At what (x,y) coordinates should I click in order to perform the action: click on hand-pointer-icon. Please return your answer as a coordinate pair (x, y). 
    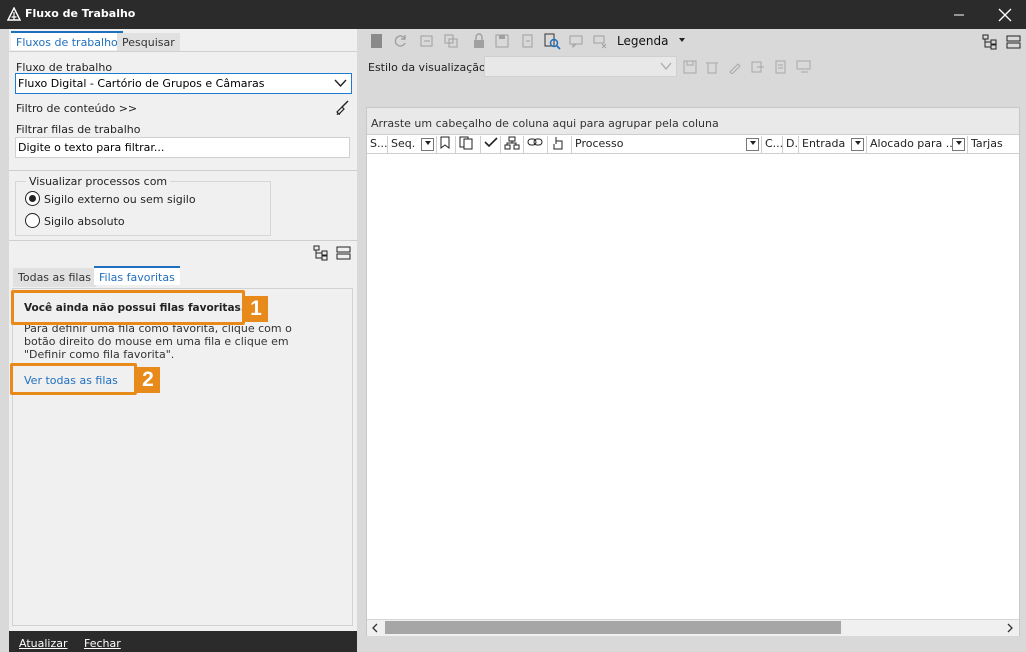
    Looking at the image, I should click on (558, 143).